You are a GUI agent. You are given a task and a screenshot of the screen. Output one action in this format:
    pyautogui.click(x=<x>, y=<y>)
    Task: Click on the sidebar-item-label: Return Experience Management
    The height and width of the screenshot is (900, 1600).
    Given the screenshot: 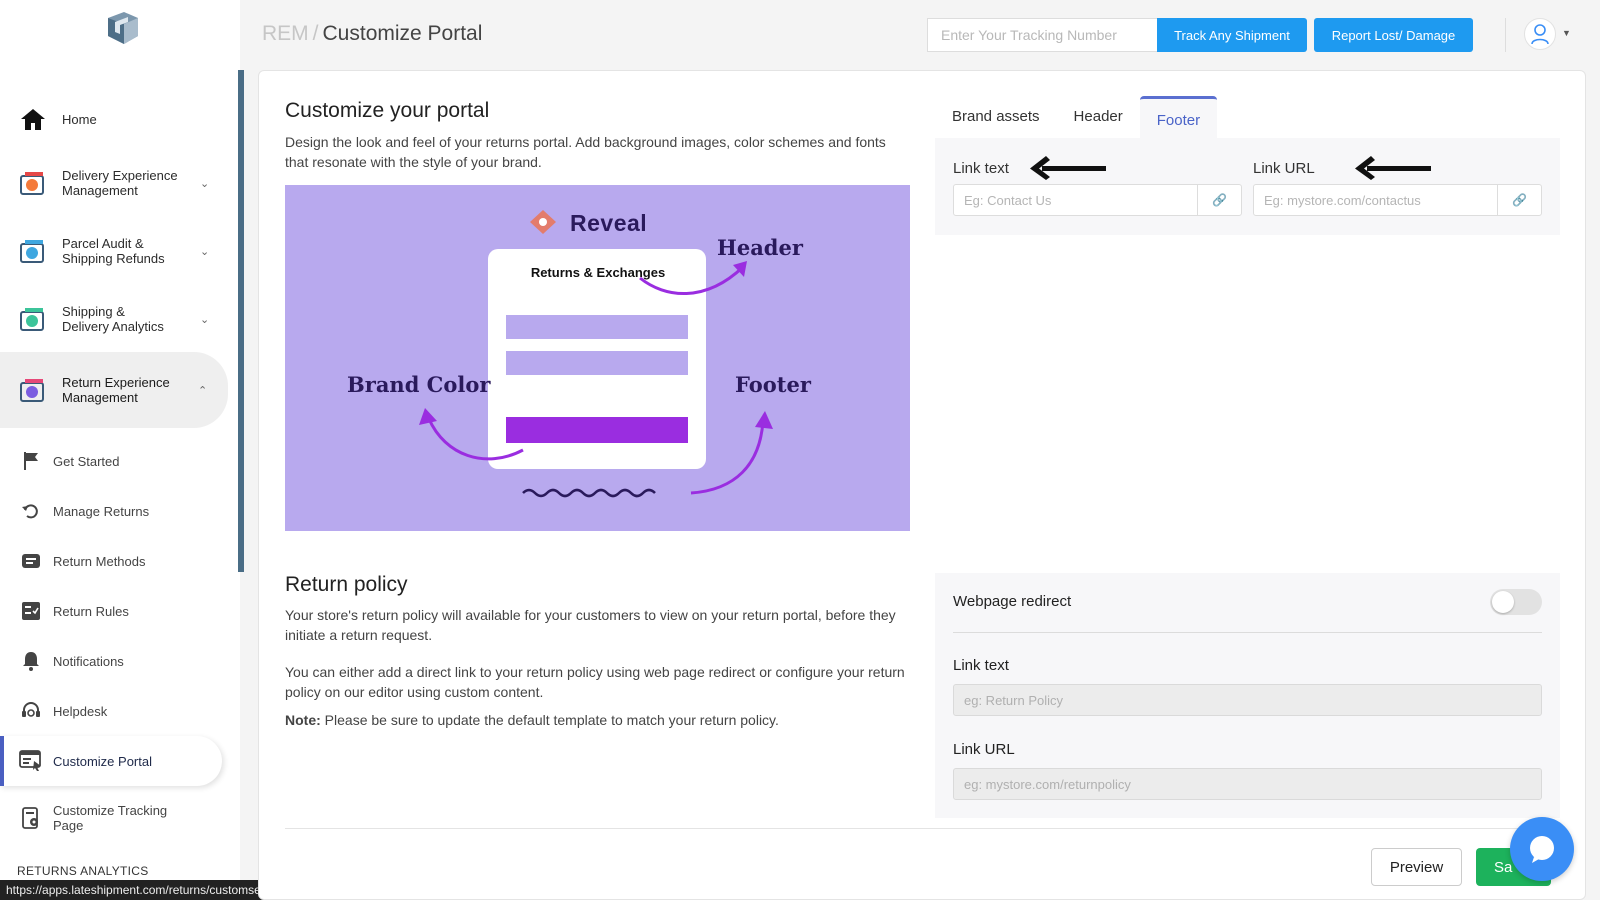 What is the action you would take?
    pyautogui.click(x=116, y=390)
    